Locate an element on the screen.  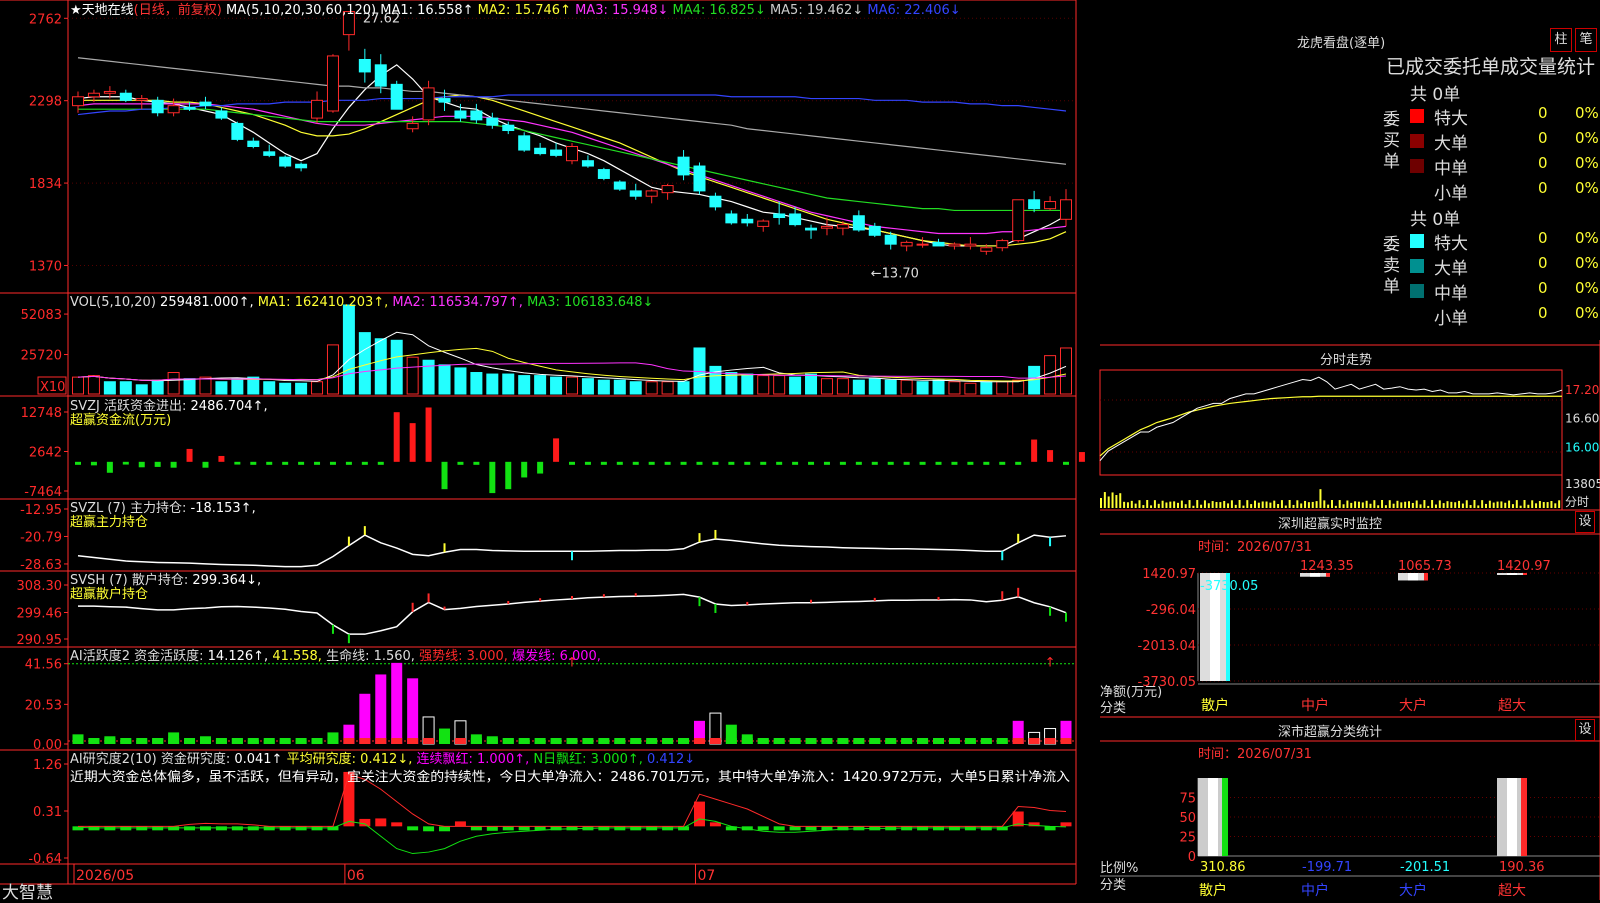
row-color-swatch is located at coordinates (1417, 141).